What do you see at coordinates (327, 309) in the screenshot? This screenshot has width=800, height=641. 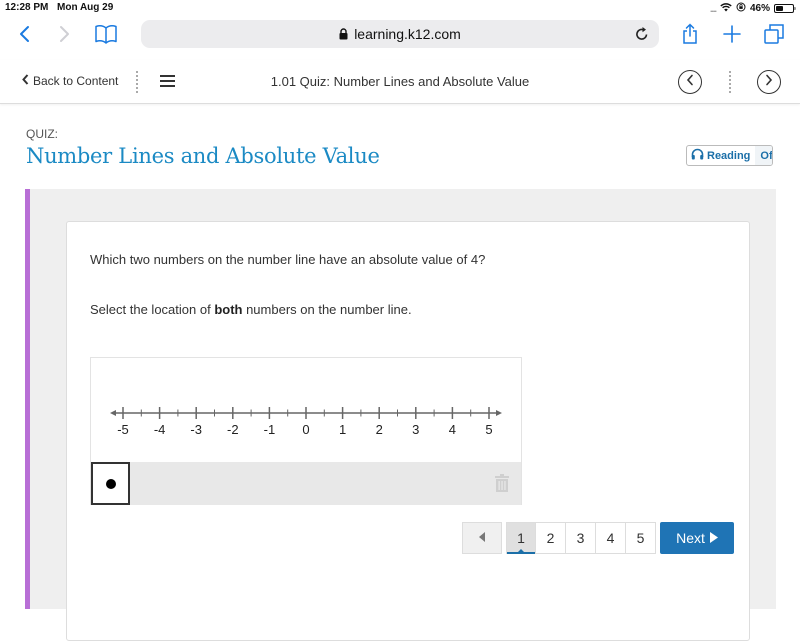 I see `instruction-text-post: numbers on the number line.` at bounding box center [327, 309].